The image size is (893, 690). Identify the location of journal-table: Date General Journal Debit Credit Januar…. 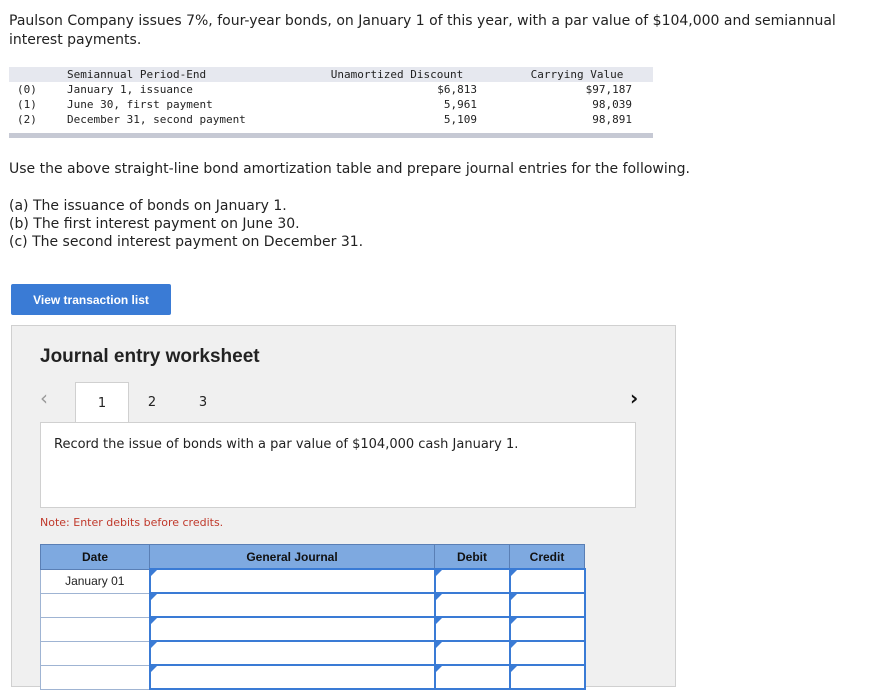
(313, 617).